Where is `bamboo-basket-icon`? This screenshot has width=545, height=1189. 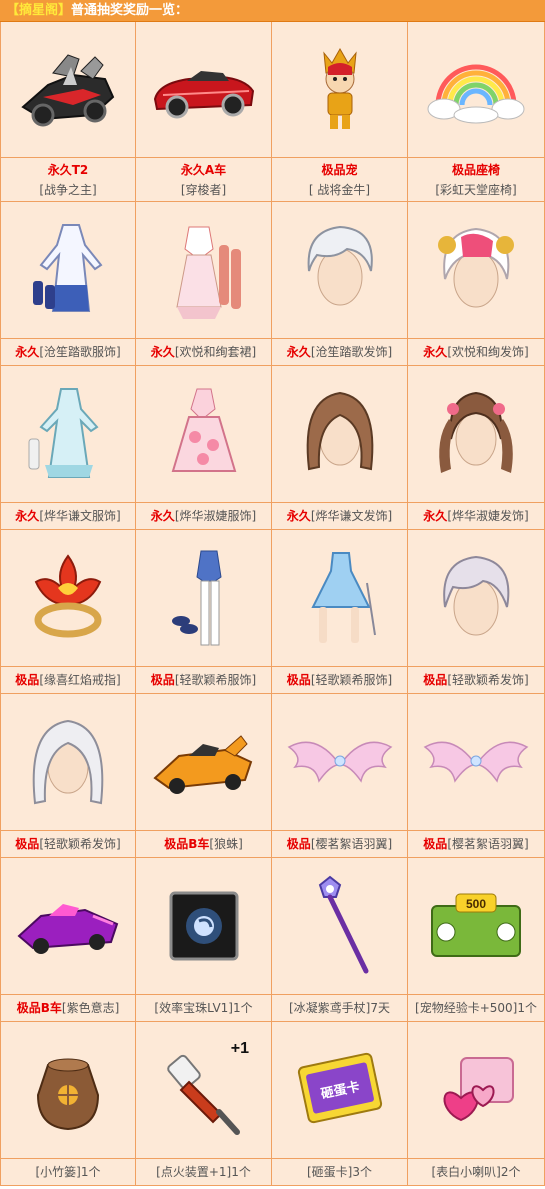 bamboo-basket-icon is located at coordinates (68, 1090).